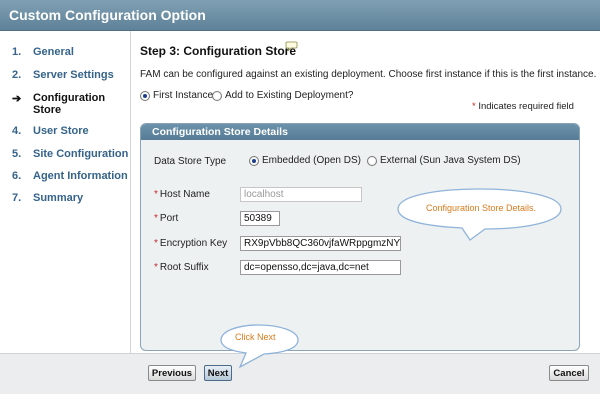 This screenshot has height=394, width=600. What do you see at coordinates (360, 132) in the screenshot?
I see `panel-title: Configuration Store Details` at bounding box center [360, 132].